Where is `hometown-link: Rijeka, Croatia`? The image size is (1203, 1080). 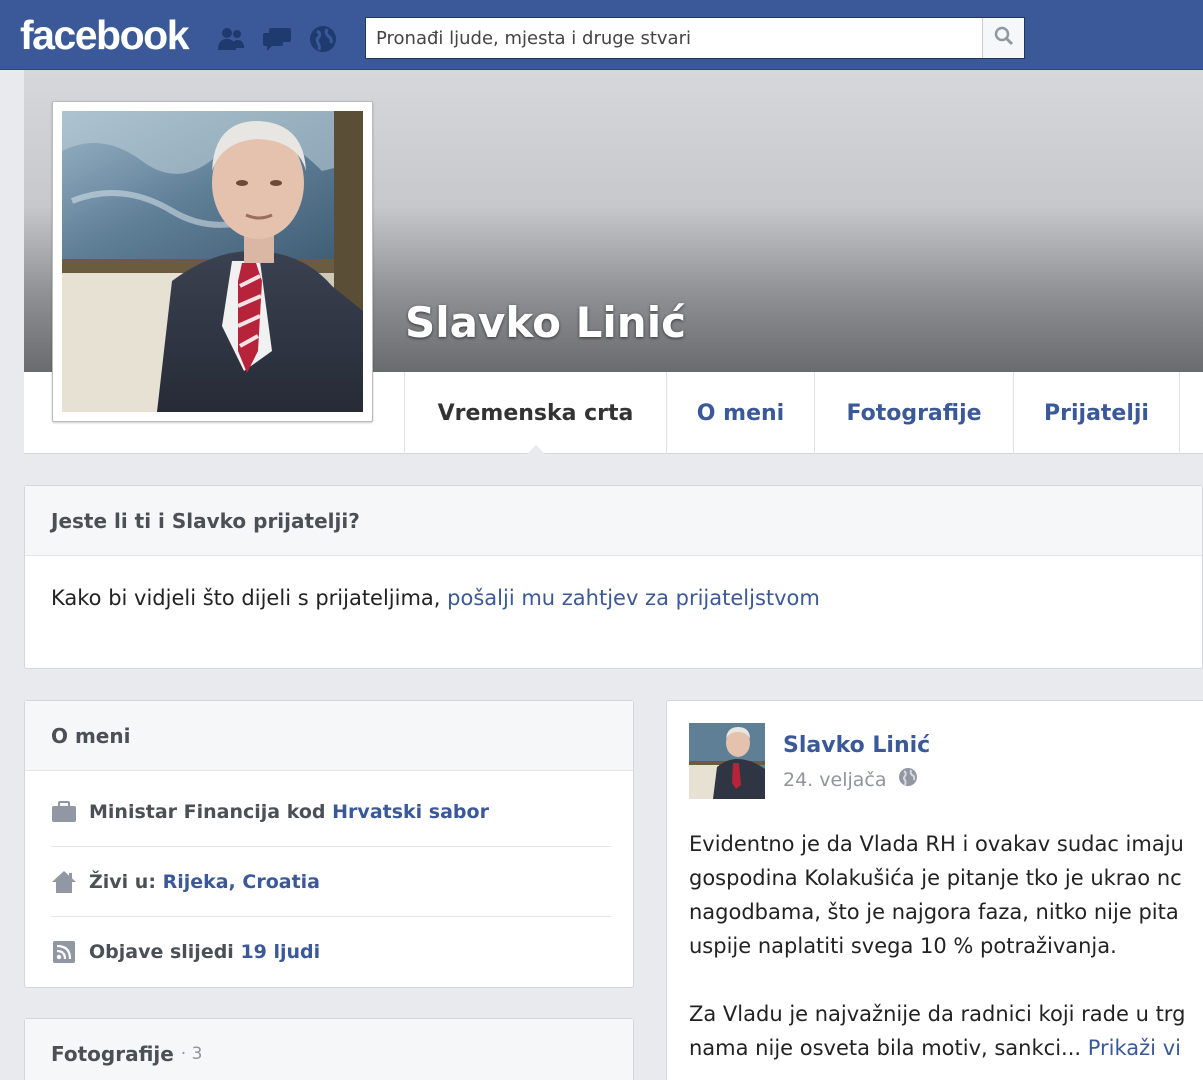
hometown-link: Rijeka, Croatia is located at coordinates (241, 882).